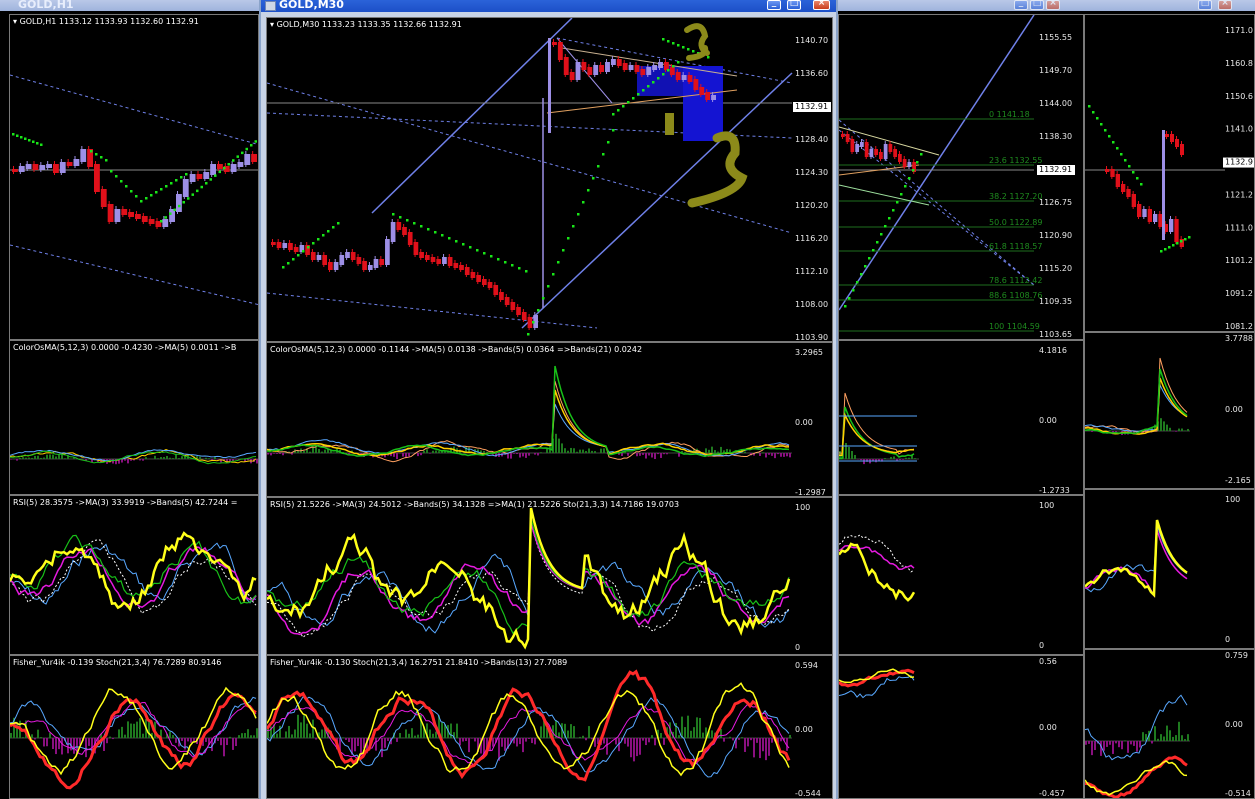 This screenshot has height=799, width=1255. What do you see at coordinates (806, 665) in the screenshot?
I see `fisher-scale-label: 0.594` at bounding box center [806, 665].